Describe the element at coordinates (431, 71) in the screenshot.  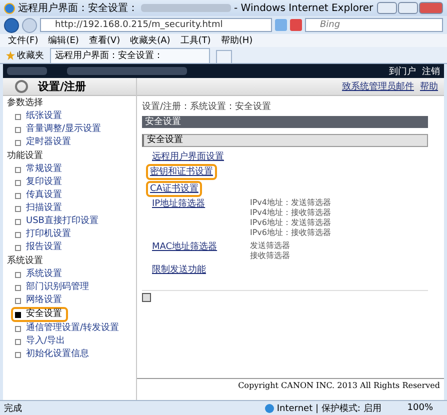
I see `header-link: 注销` at that location.